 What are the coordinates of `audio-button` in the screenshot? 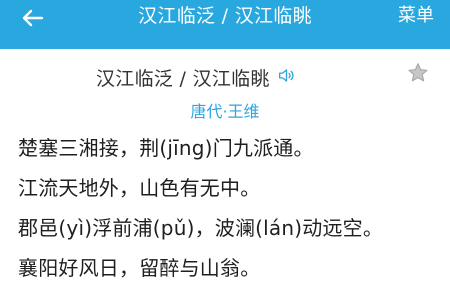 It's located at (286, 77).